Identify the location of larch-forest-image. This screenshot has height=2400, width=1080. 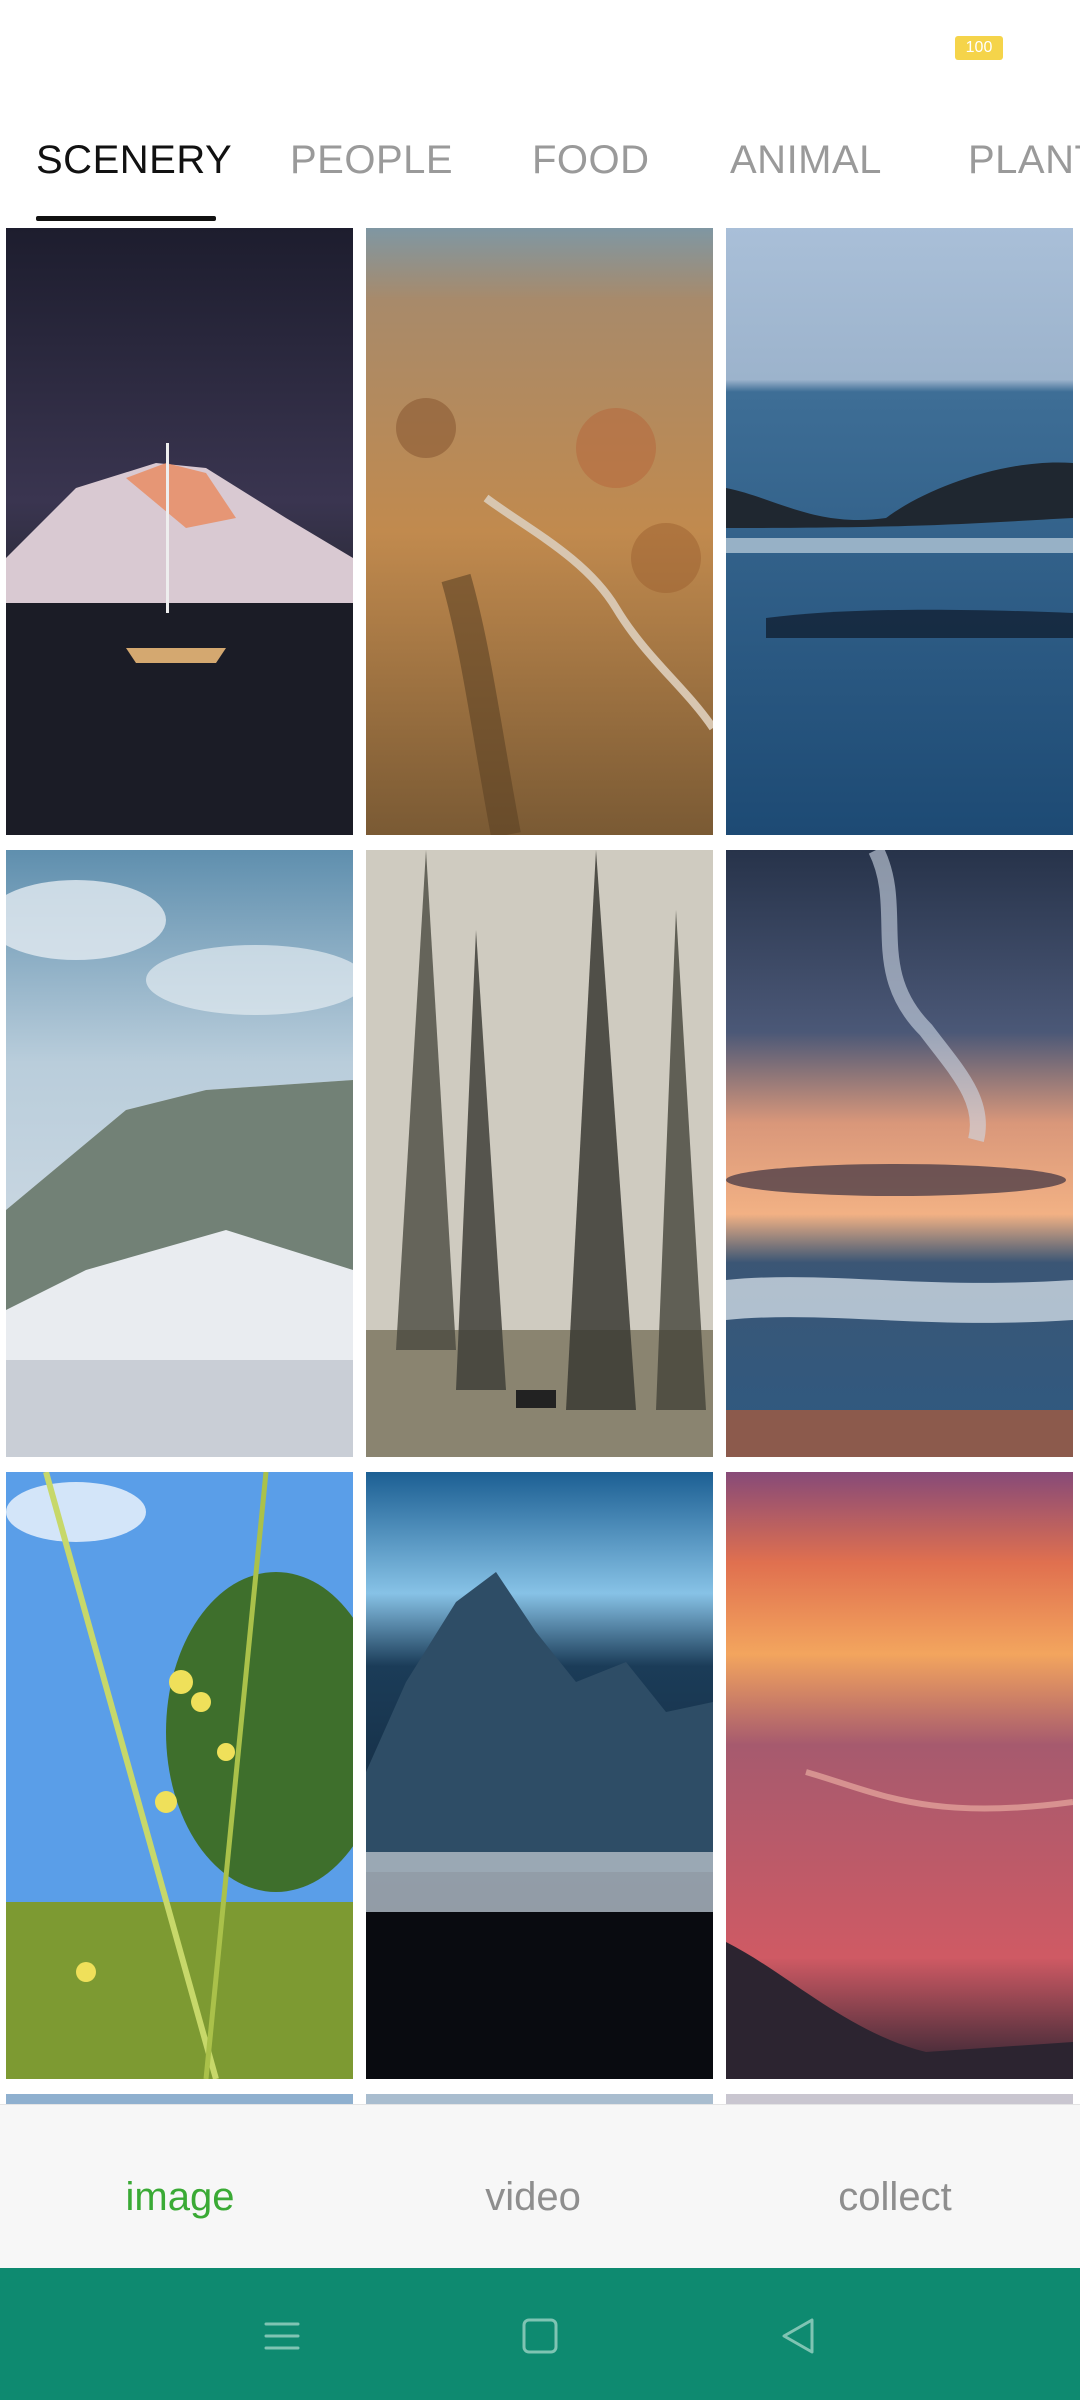
(539, 1153).